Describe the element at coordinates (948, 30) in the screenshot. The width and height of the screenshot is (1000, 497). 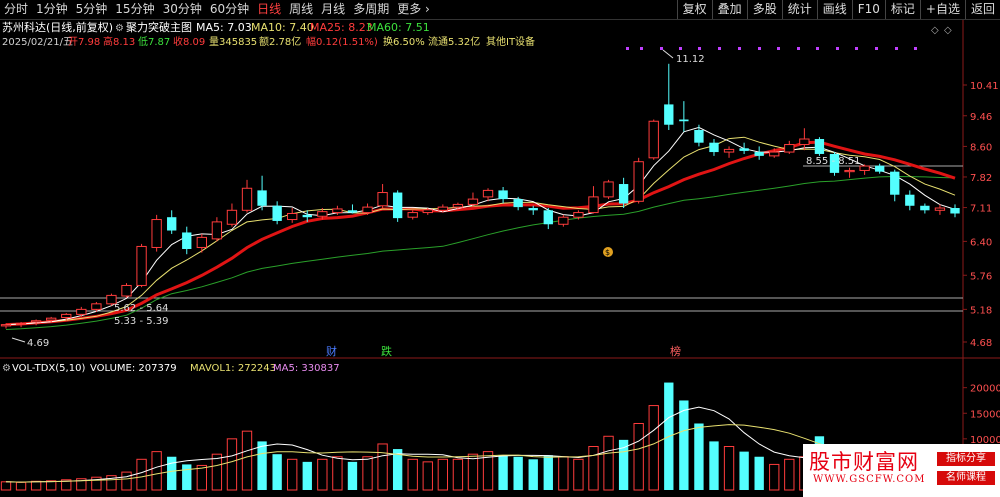
I see `diamond-icon-2: ◇` at that location.